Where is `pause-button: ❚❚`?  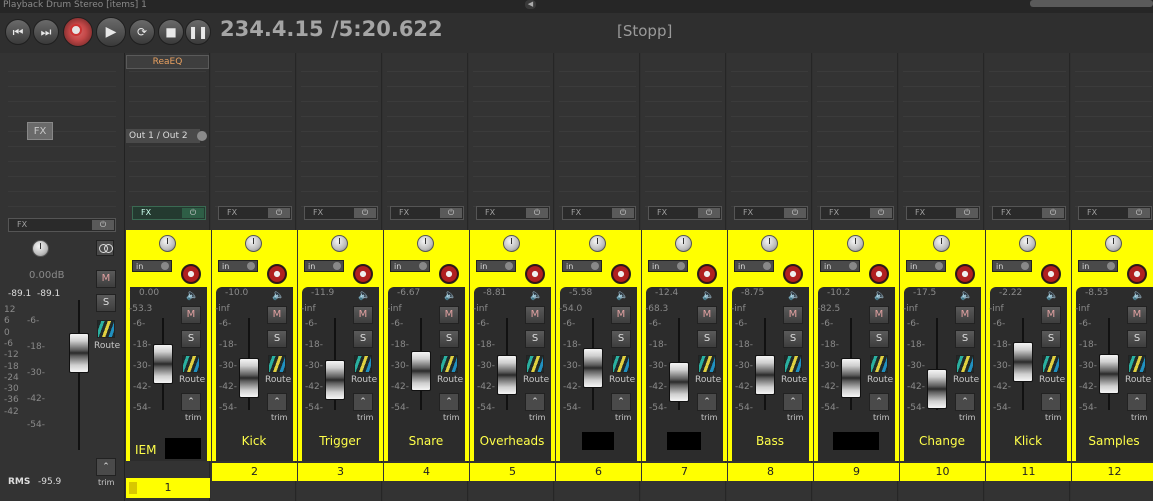 pause-button: ❚❚ is located at coordinates (198, 32).